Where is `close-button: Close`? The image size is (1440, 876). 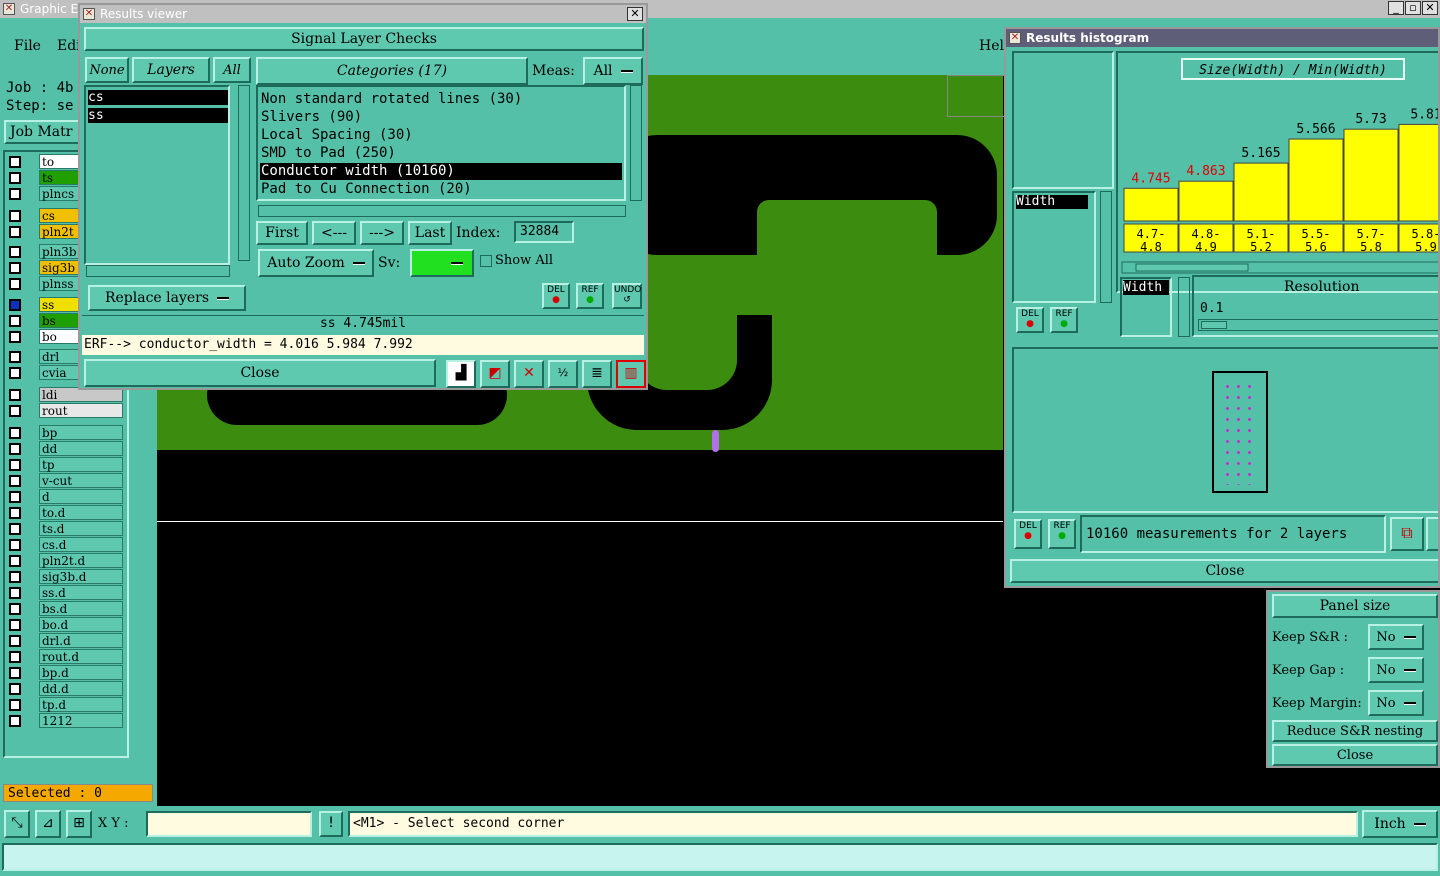
close-button: Close is located at coordinates (260, 373).